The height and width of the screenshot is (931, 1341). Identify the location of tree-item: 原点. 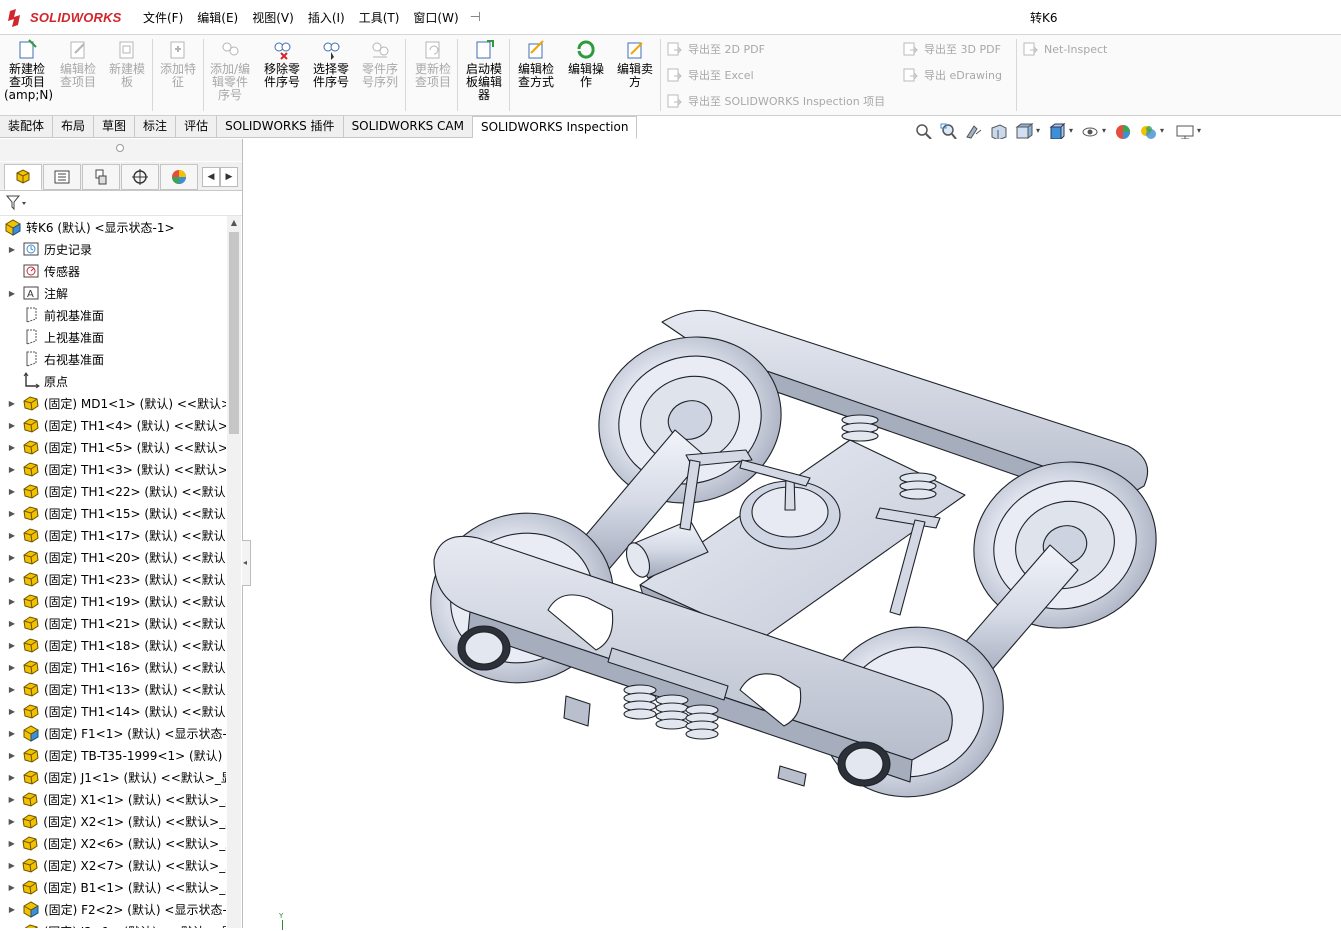
(113, 381).